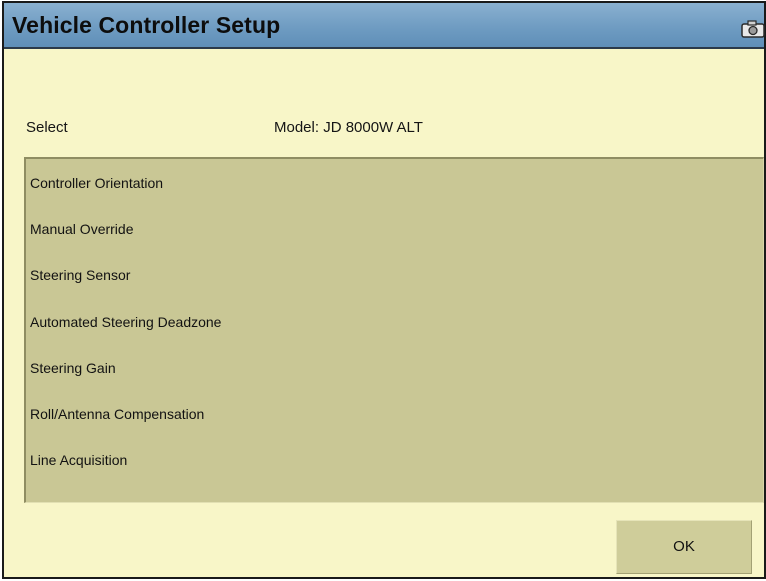 This screenshot has width=766, height=581. Describe the element at coordinates (390, 322) in the screenshot. I see `list-item-automated-steering-deadzone: Automated Steering Deadzone` at that location.